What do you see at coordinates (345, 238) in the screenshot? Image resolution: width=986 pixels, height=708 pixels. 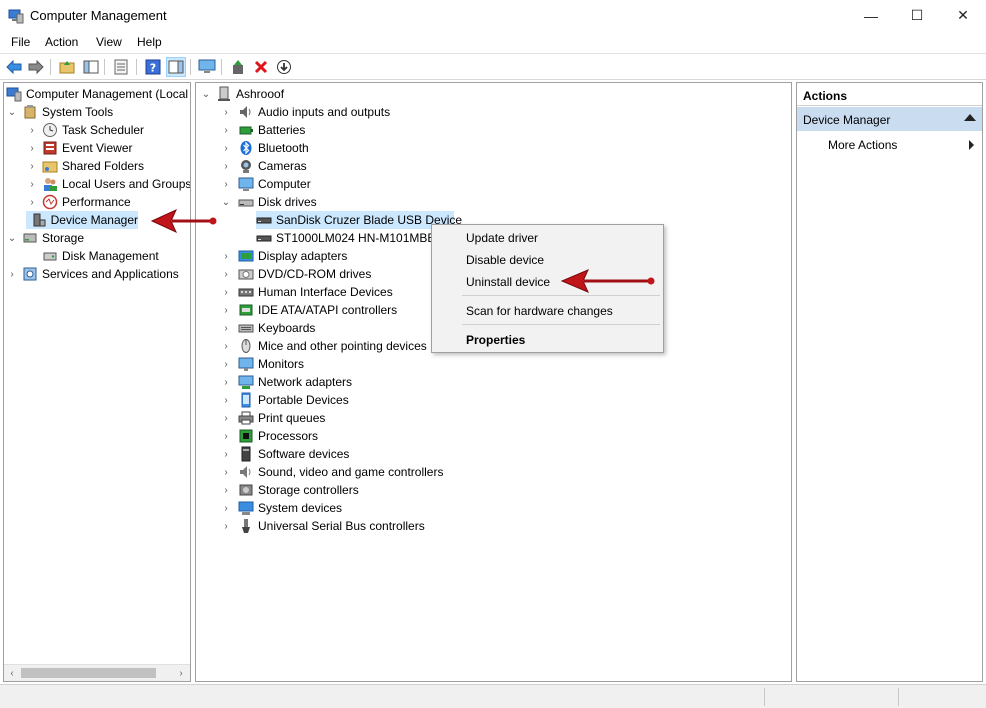 I see `device-item-st1000lm024: ST1000LM024 HN-M101MBB` at bounding box center [345, 238].